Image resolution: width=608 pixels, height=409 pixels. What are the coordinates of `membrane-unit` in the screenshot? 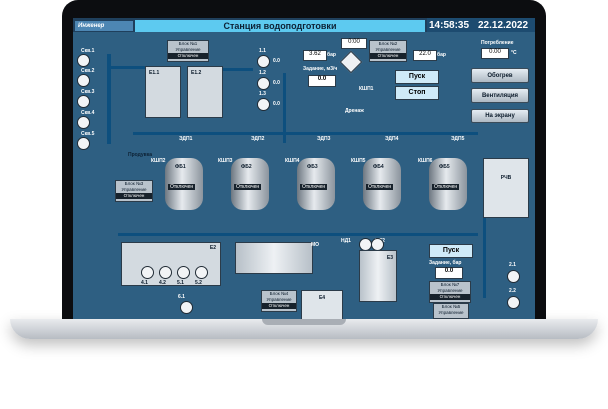 It's located at (274, 258).